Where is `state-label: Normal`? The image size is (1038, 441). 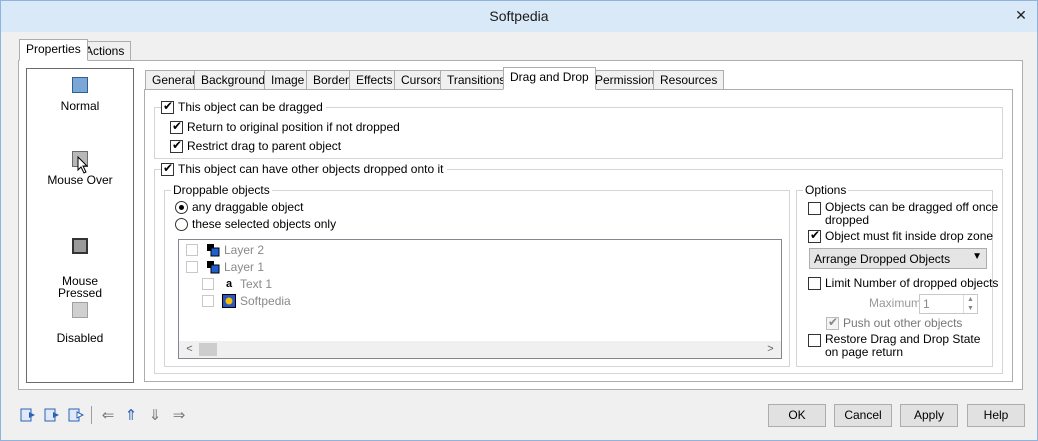
state-label: Normal is located at coordinates (80, 106).